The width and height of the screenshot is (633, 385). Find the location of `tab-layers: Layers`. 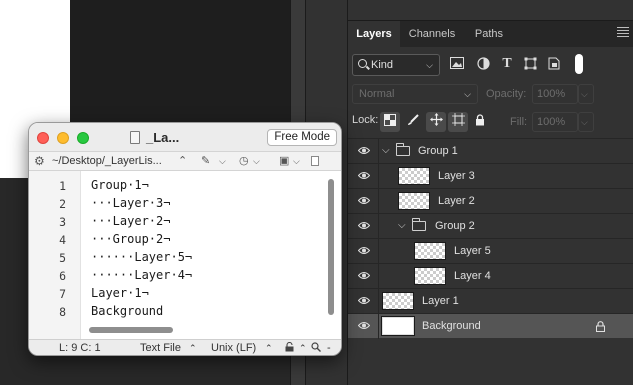

tab-layers: Layers is located at coordinates (374, 34).